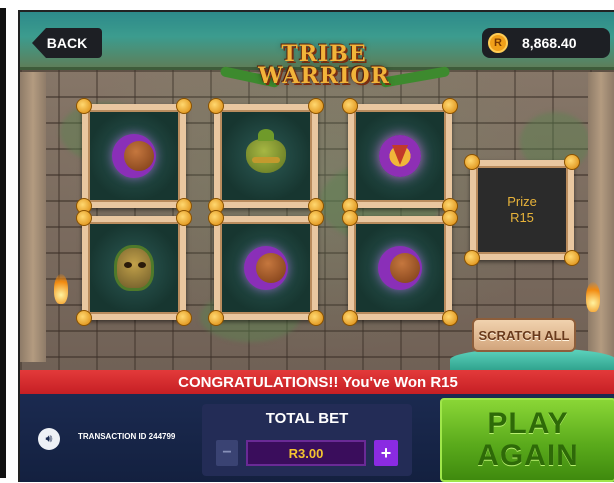 The width and height of the screenshot is (614, 483). I want to click on balance-amount: 8,868.40, so click(549, 43).